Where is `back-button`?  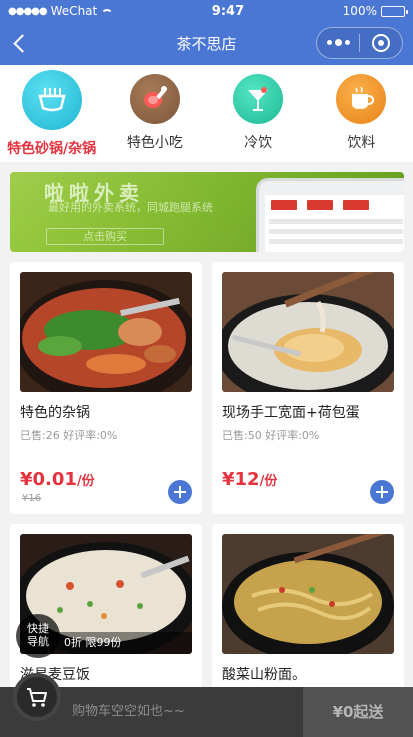 back-button is located at coordinates (20, 43).